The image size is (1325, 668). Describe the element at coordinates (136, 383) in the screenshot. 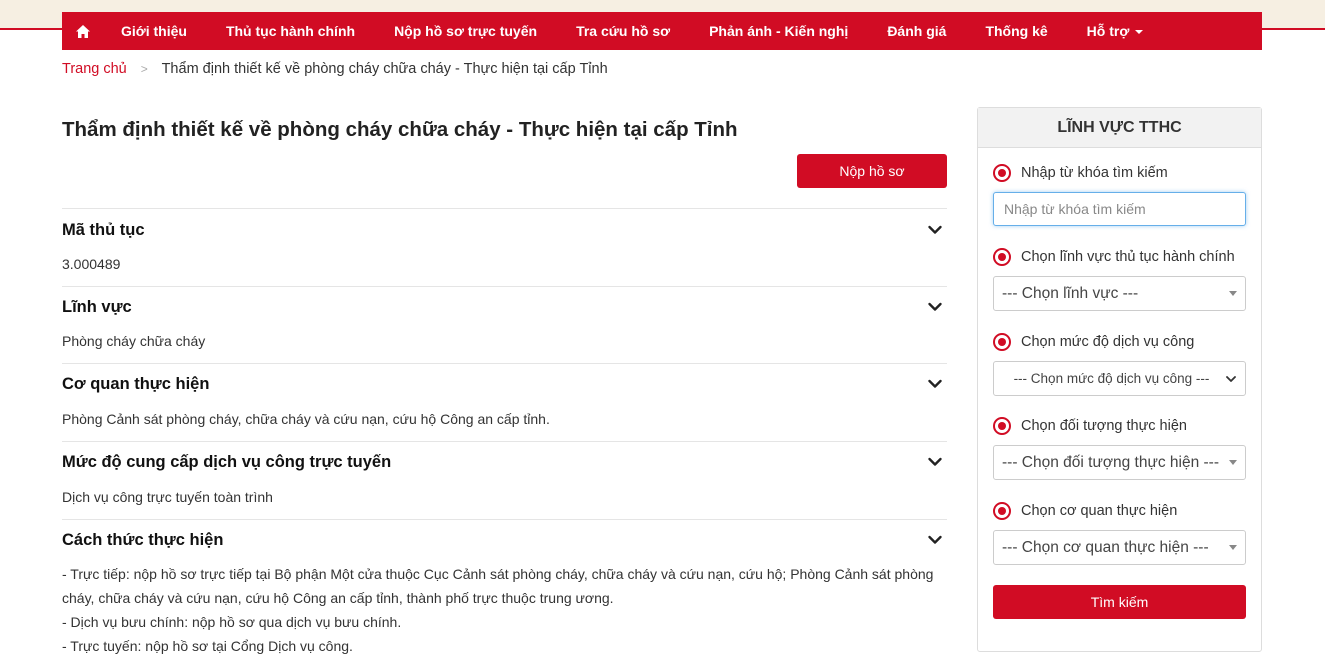

I see `section-title: Cơ quan thực hiện` at that location.